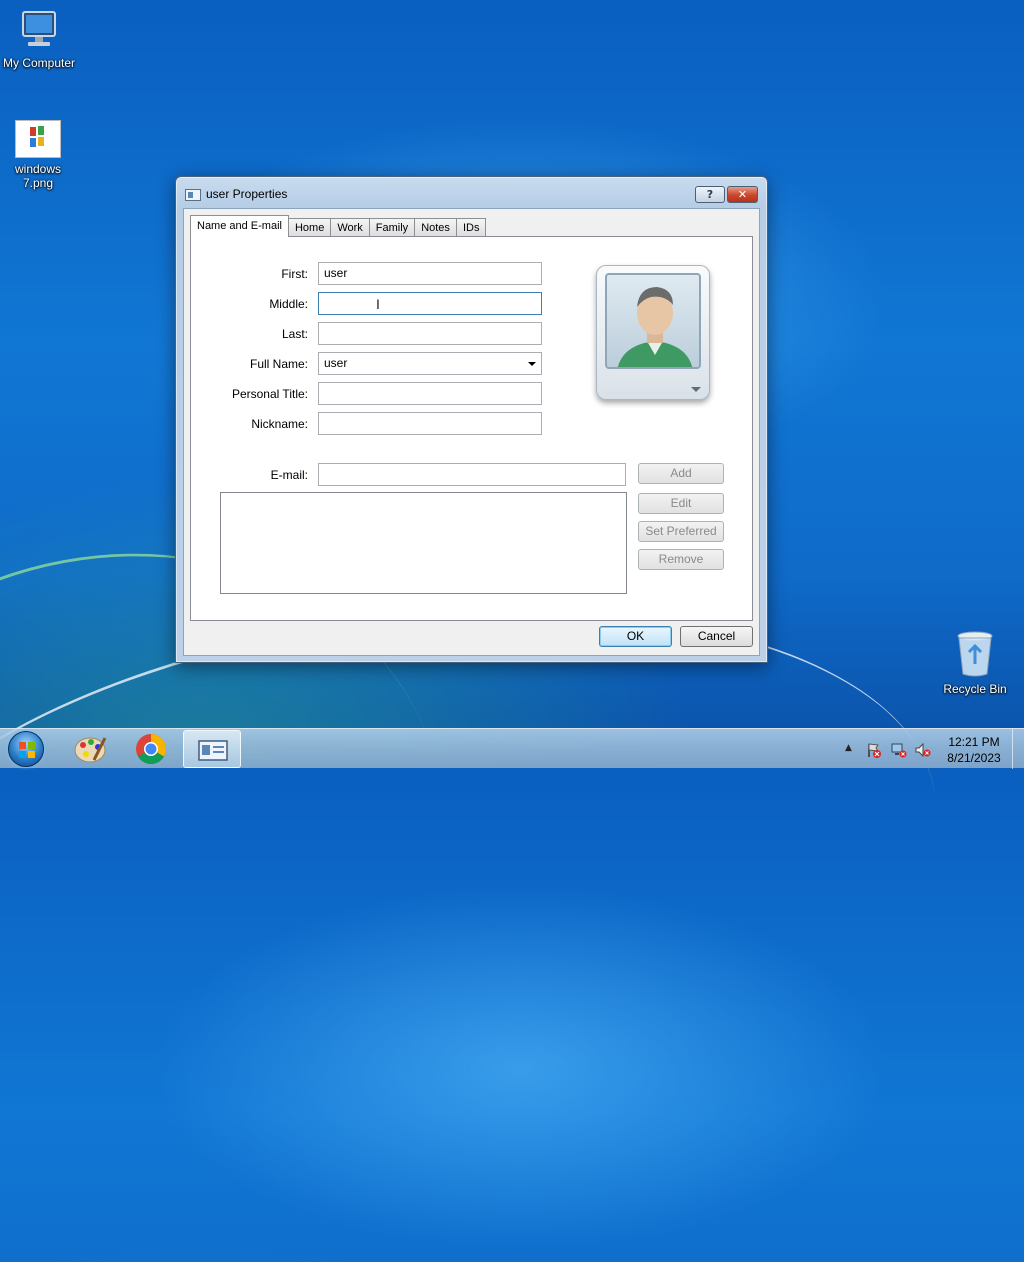 The image size is (1024, 1262). What do you see at coordinates (874, 750) in the screenshot?
I see `action-center-flag-icon` at bounding box center [874, 750].